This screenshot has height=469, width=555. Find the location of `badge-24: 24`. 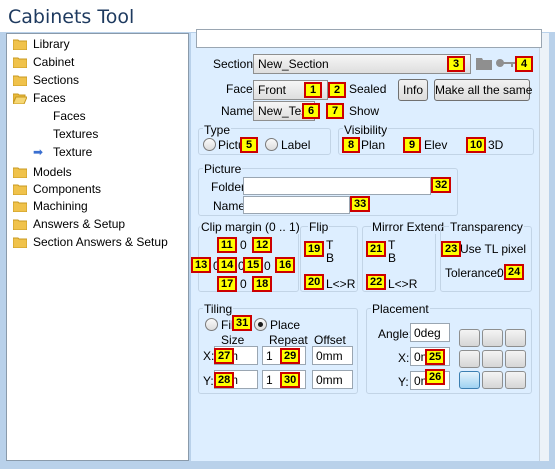

badge-24: 24 is located at coordinates (514, 272).